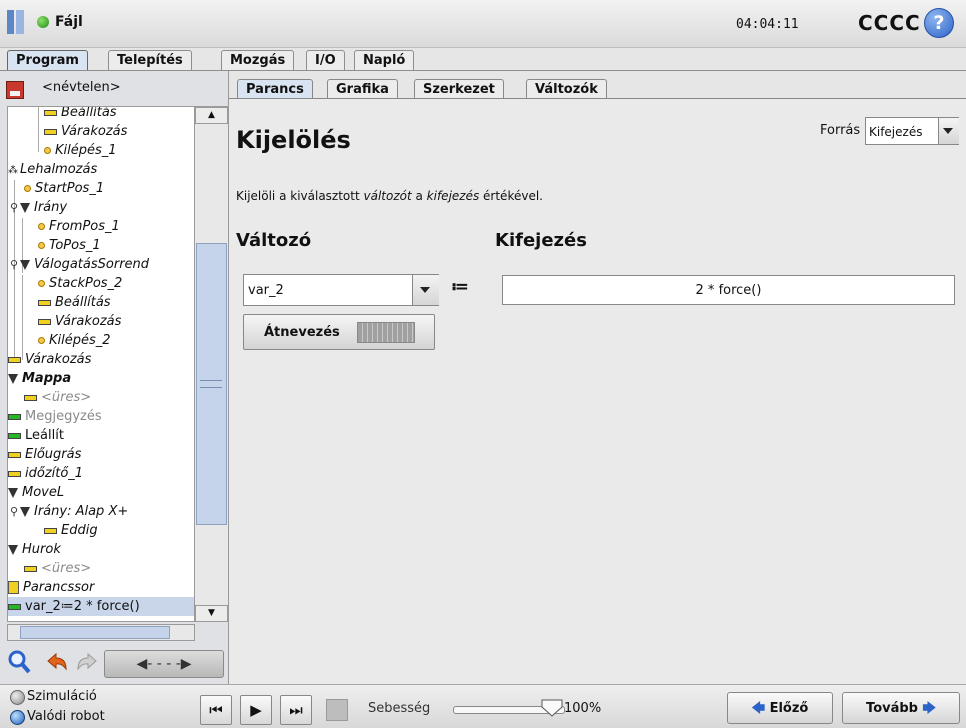 Image resolution: width=966 pixels, height=728 pixels. I want to click on source-label: Forrás, so click(840, 130).